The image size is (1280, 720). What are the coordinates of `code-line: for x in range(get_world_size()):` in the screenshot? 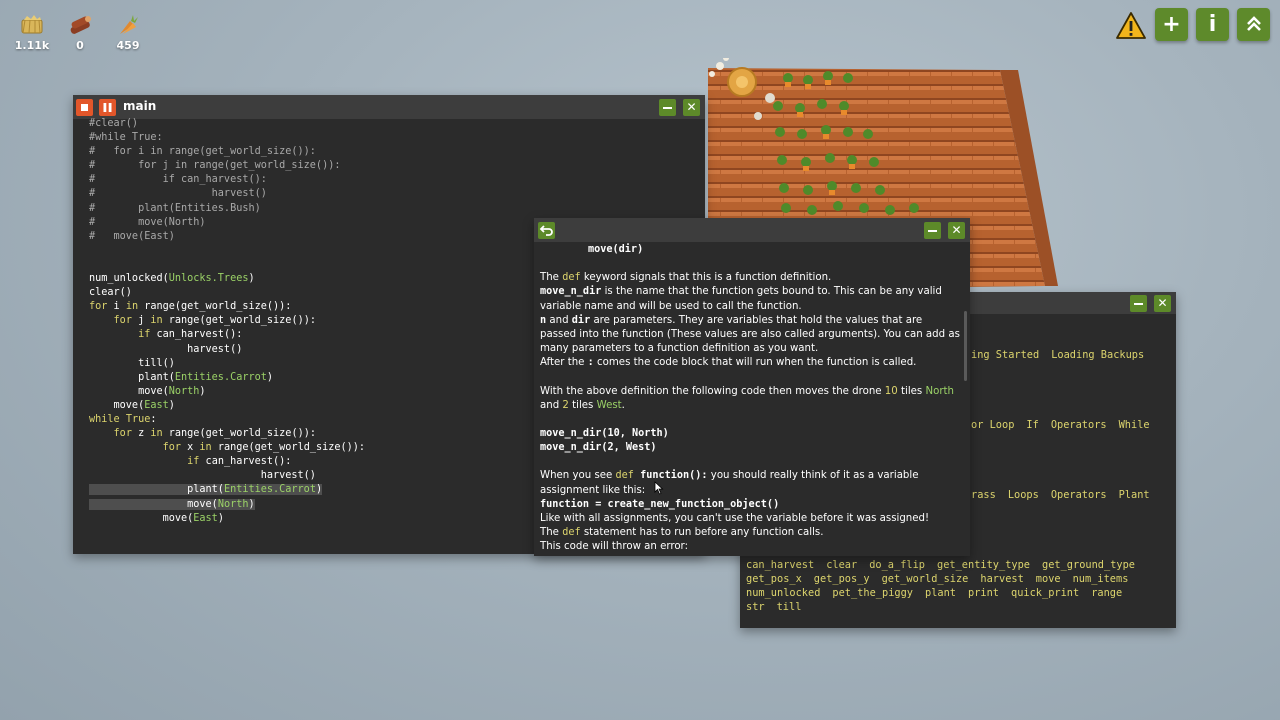 It's located at (227, 448).